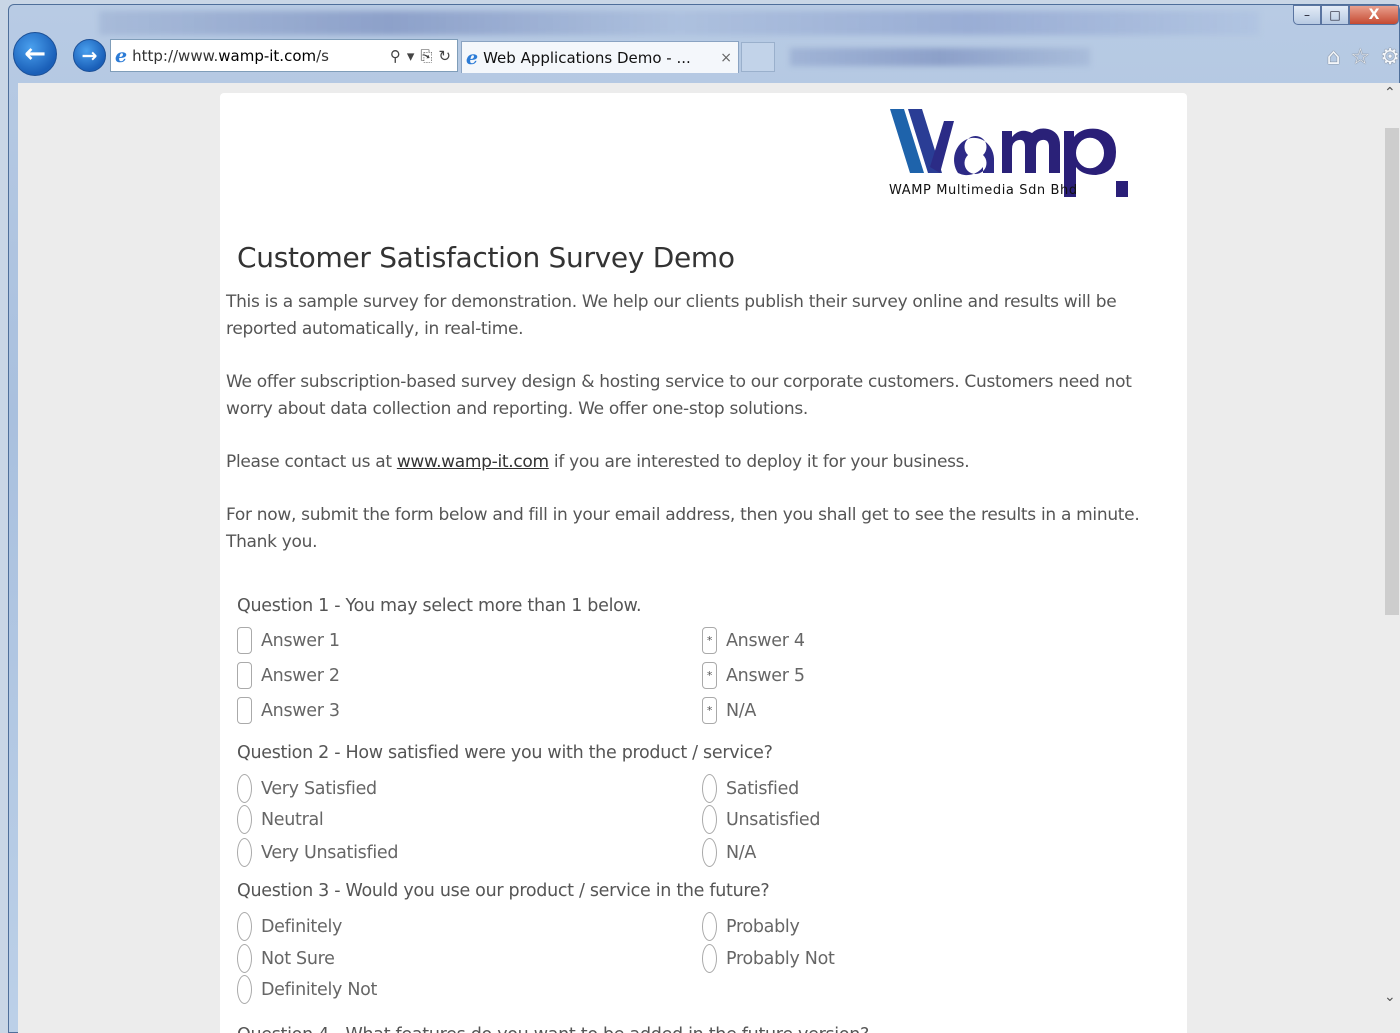 Image resolution: width=1400 pixels, height=1033 pixels. I want to click on q2-option-neutral: Neutral, so click(280, 819).